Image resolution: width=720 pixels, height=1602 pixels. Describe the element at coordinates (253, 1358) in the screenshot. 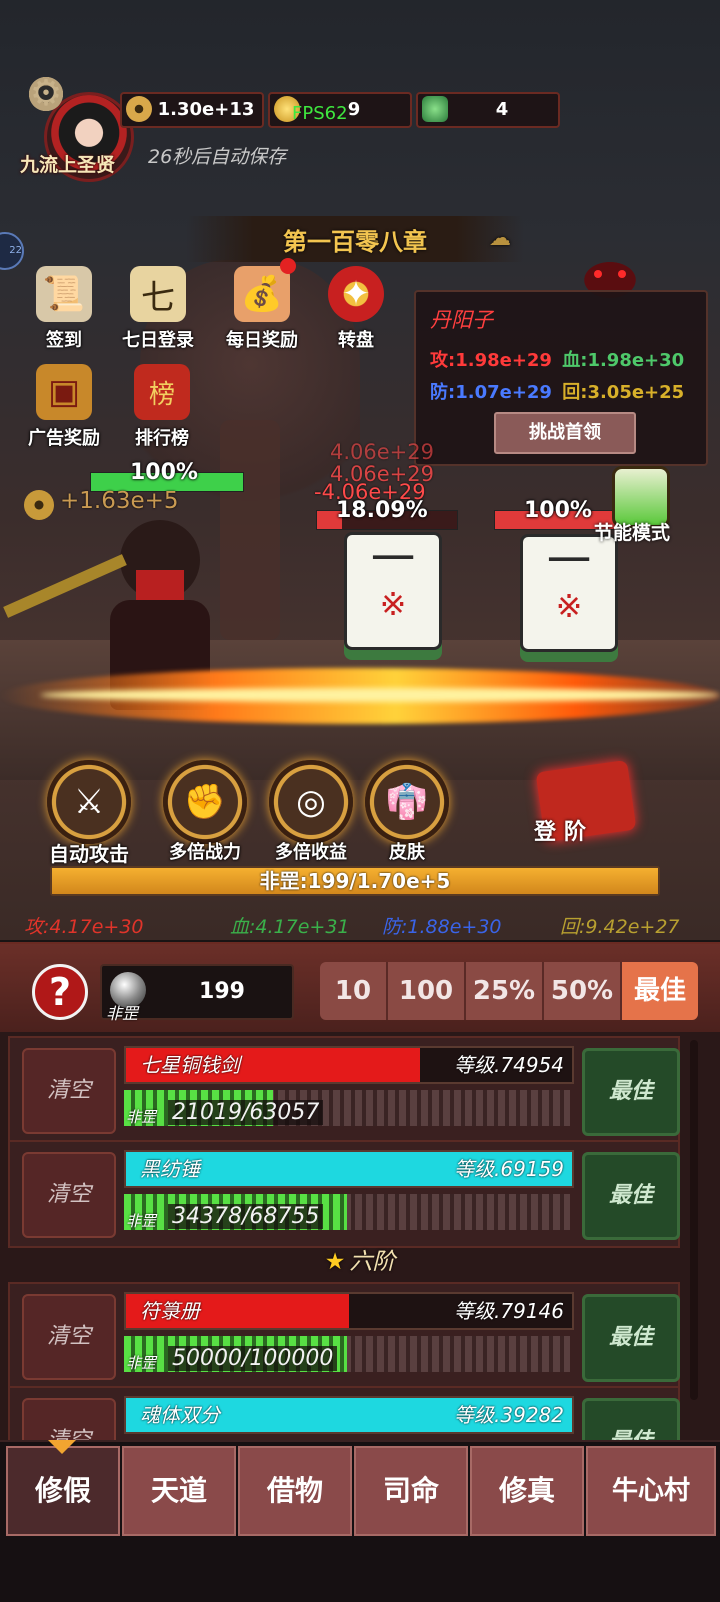

I see `item-progress-text: 50000/100000` at that location.